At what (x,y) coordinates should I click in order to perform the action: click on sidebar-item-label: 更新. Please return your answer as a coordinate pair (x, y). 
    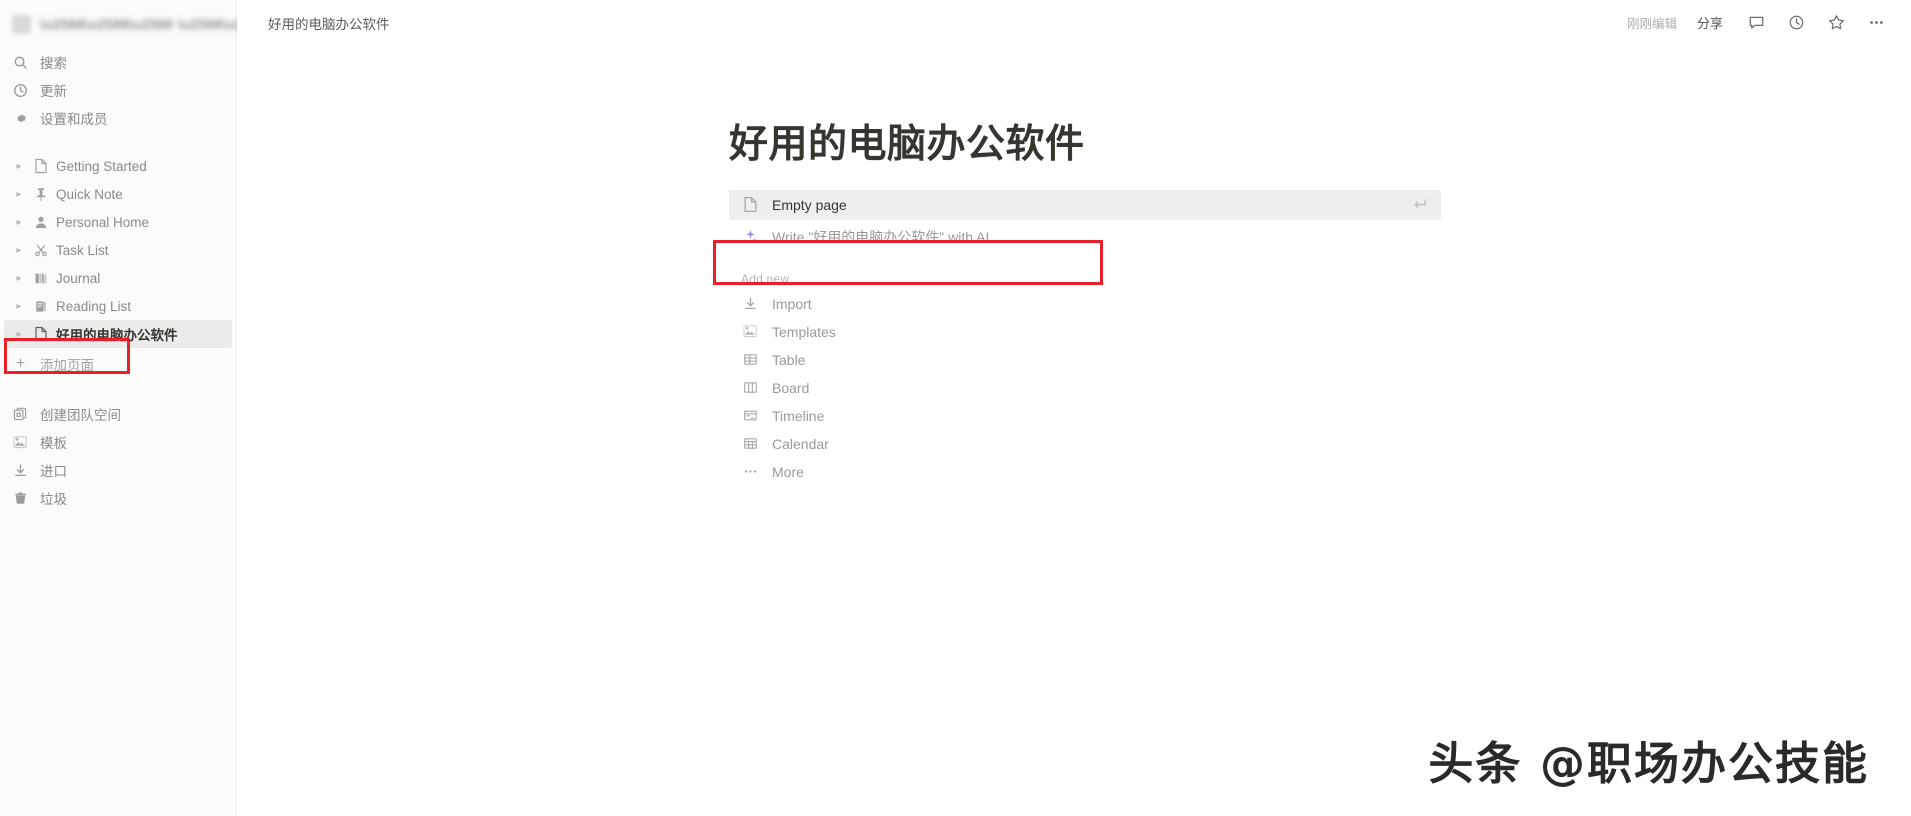
    Looking at the image, I should click on (53, 91).